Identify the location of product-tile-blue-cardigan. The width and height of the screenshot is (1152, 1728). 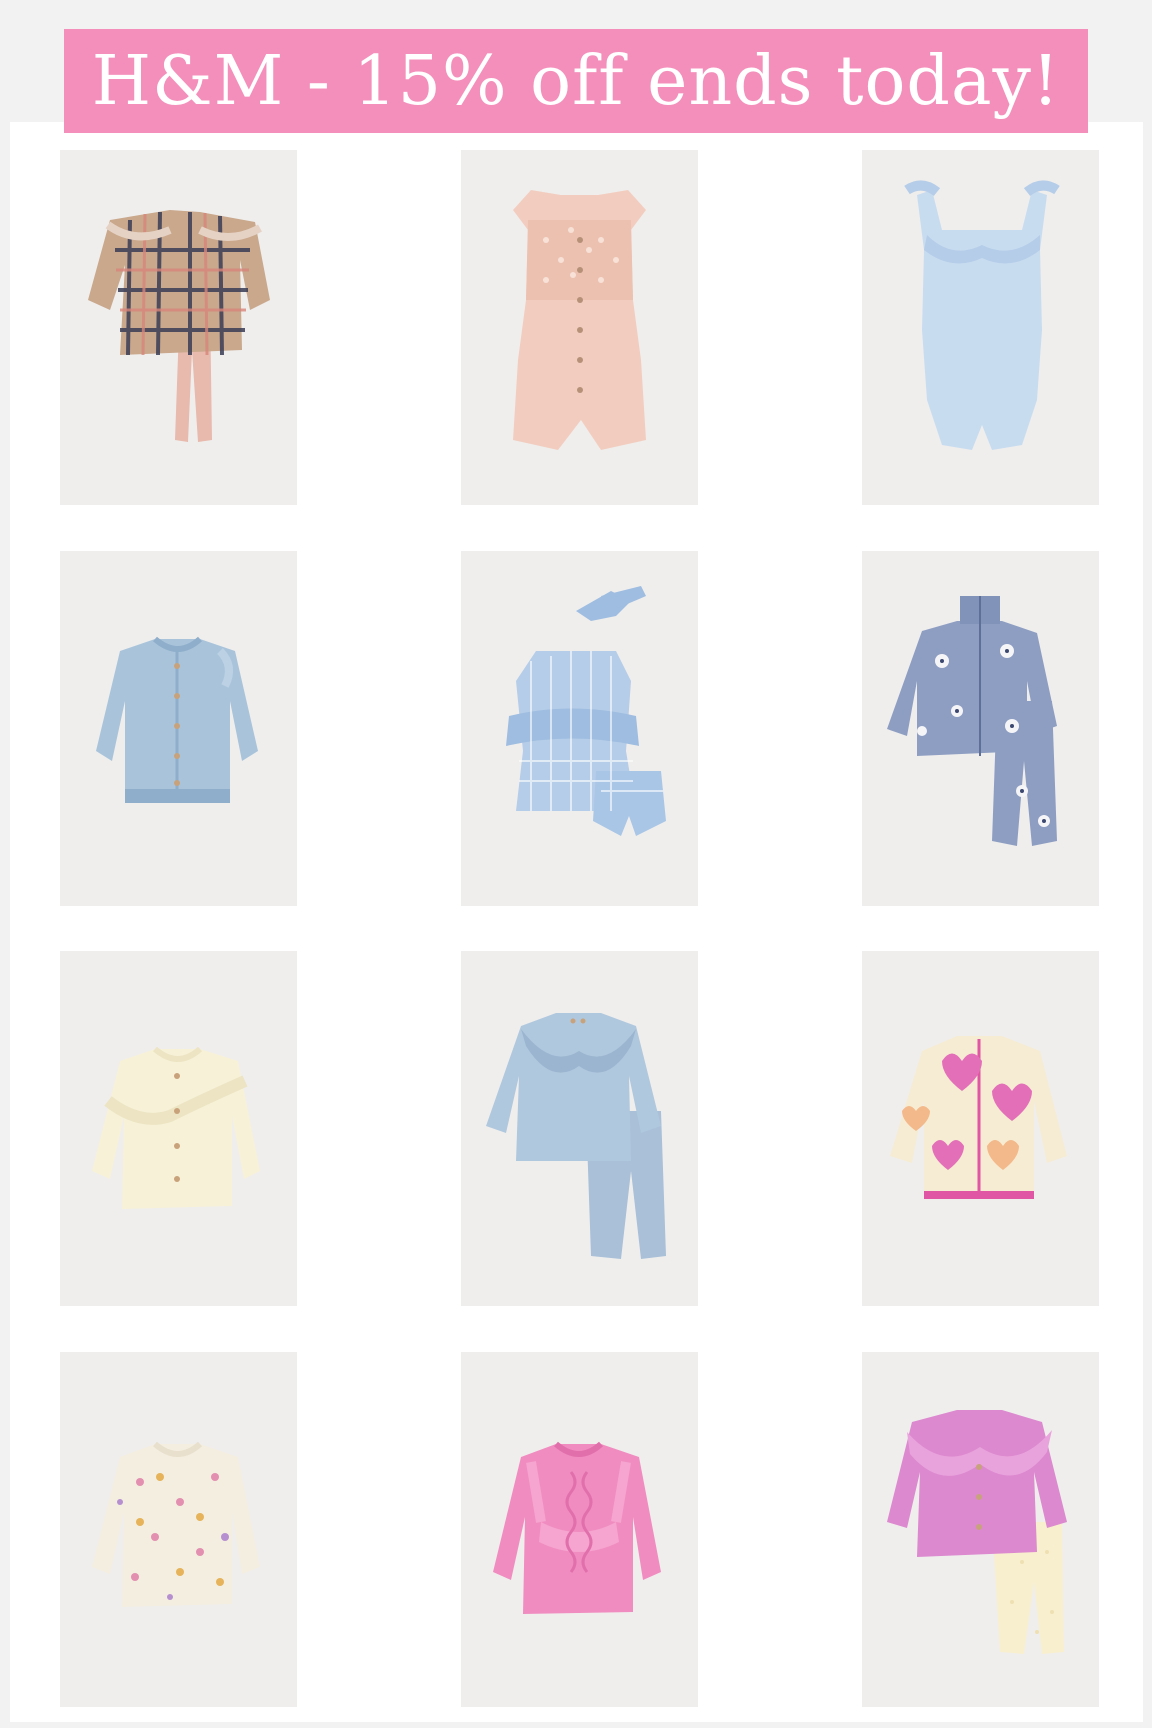
(178, 728).